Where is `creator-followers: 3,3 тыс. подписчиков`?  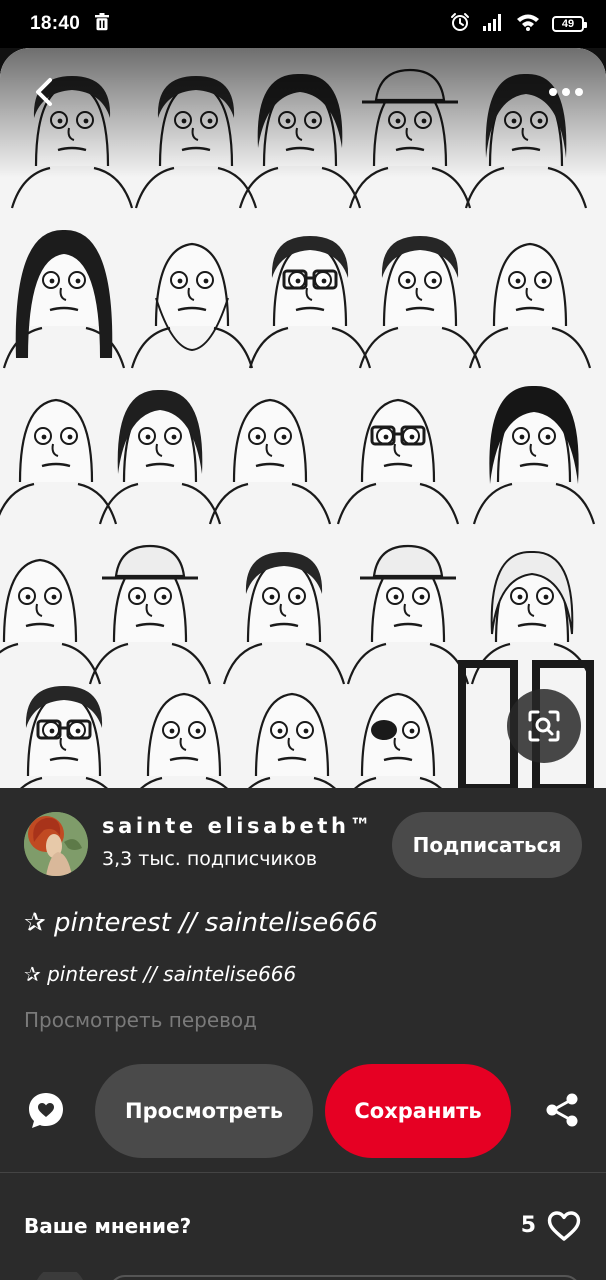
creator-followers: 3,3 тыс. подписчиков is located at coordinates (210, 859).